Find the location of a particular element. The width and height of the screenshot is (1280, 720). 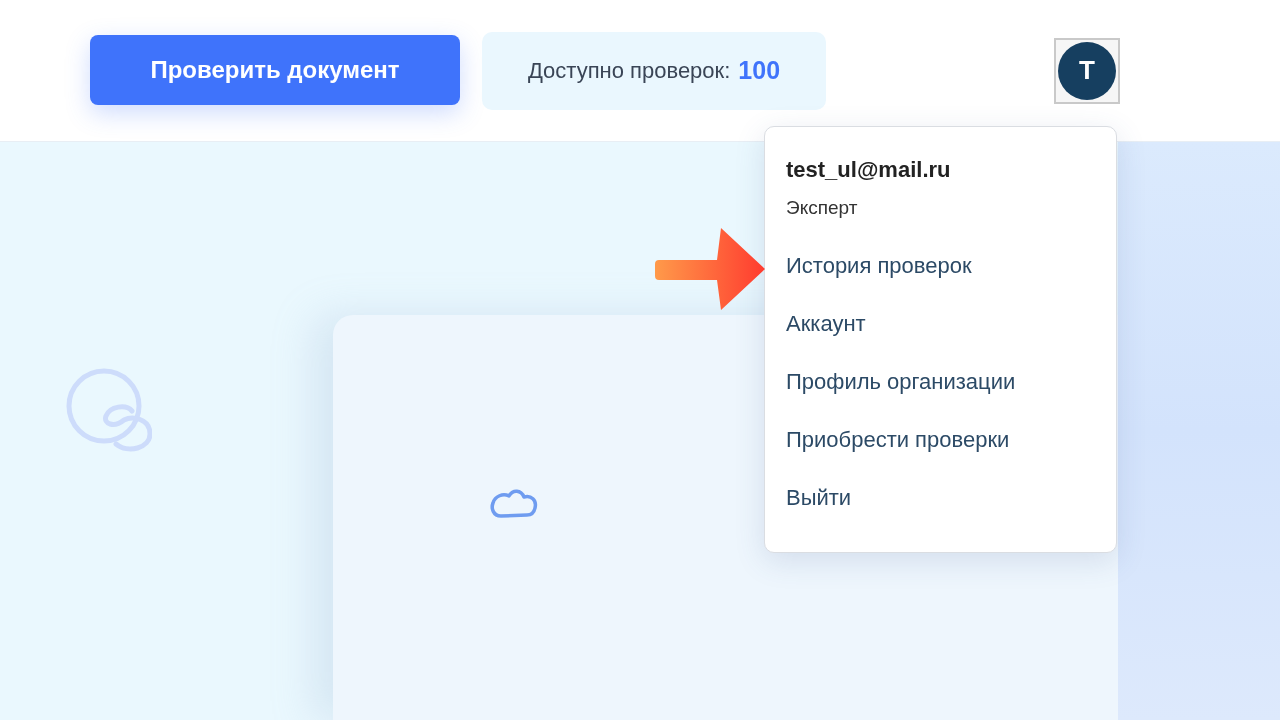

check-document-button: Проверить документ is located at coordinates (275, 69).